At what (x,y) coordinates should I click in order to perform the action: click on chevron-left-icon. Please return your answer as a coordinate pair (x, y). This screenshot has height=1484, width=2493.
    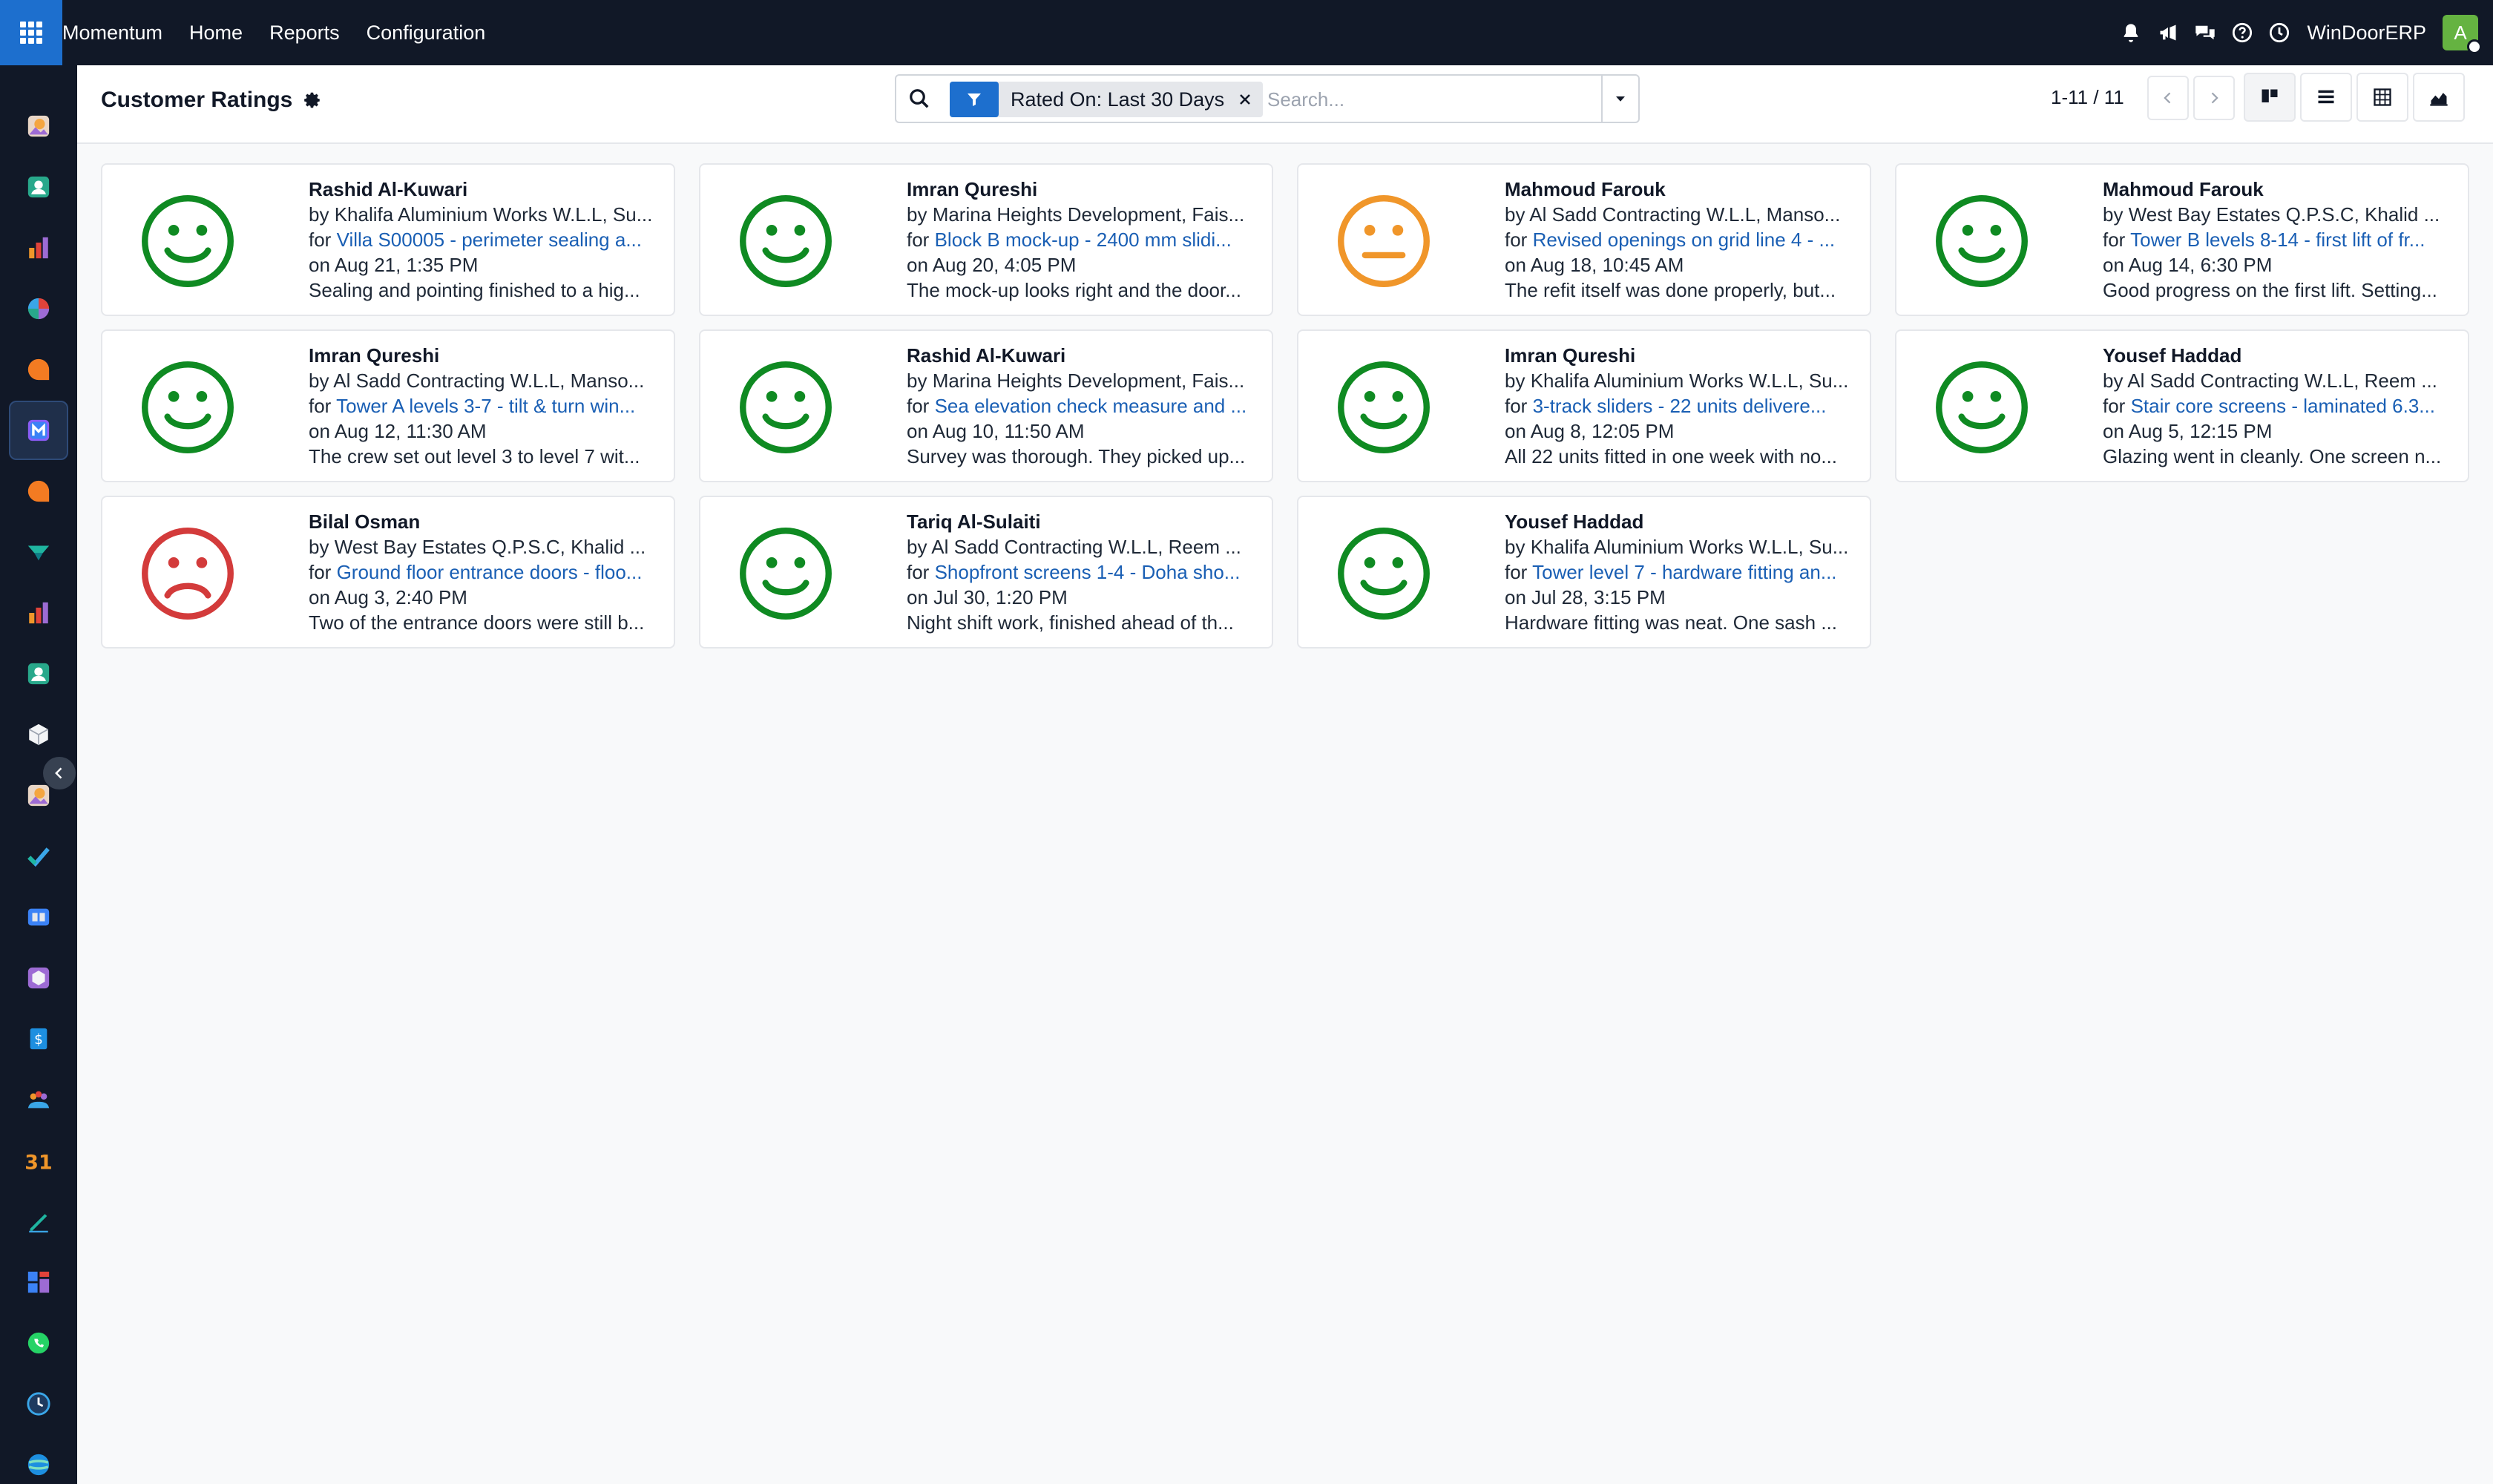
    Looking at the image, I should click on (58, 773).